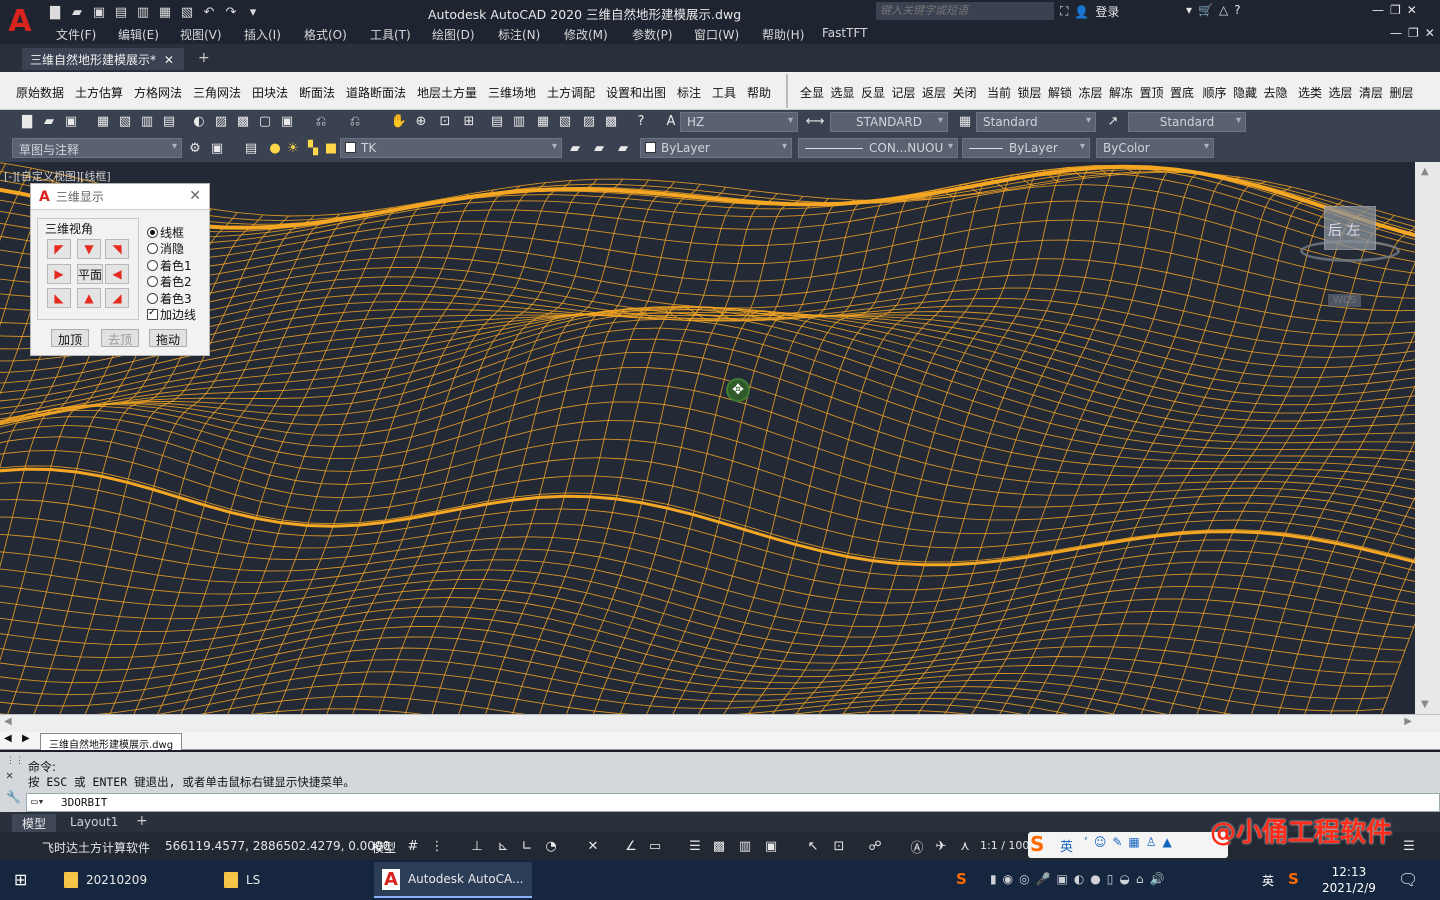 This screenshot has height=900, width=1440. Describe the element at coordinates (1245, 92) in the screenshot. I see `toolbar-item: 隐藏` at that location.